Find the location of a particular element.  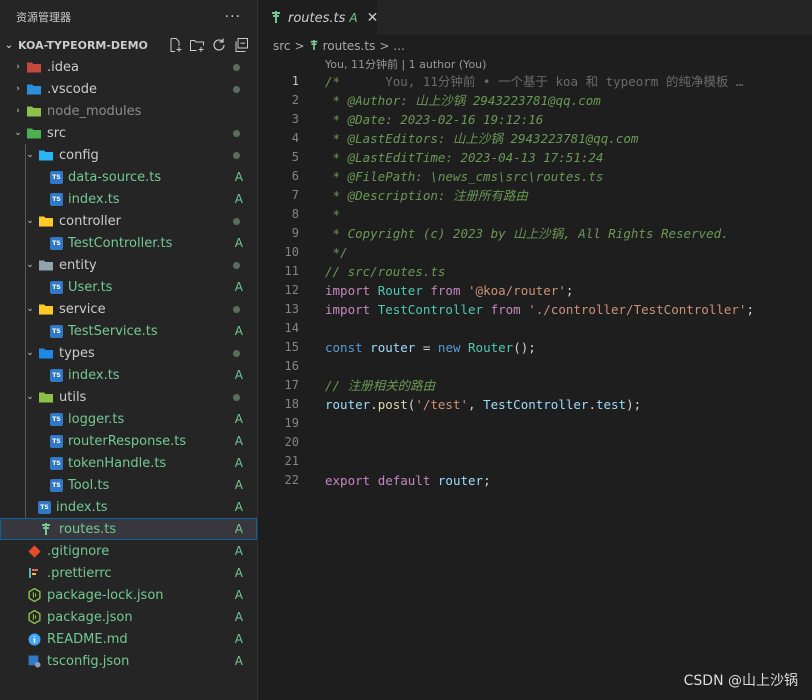

line-number: 9 is located at coordinates (295, 233).